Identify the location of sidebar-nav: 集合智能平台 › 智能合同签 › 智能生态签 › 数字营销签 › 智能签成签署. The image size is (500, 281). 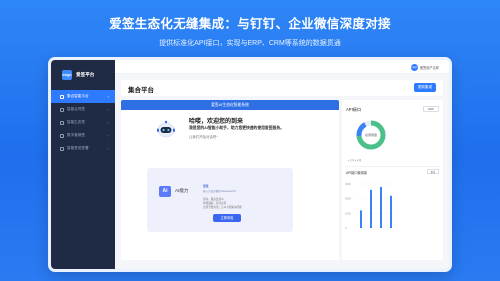
(83, 122).